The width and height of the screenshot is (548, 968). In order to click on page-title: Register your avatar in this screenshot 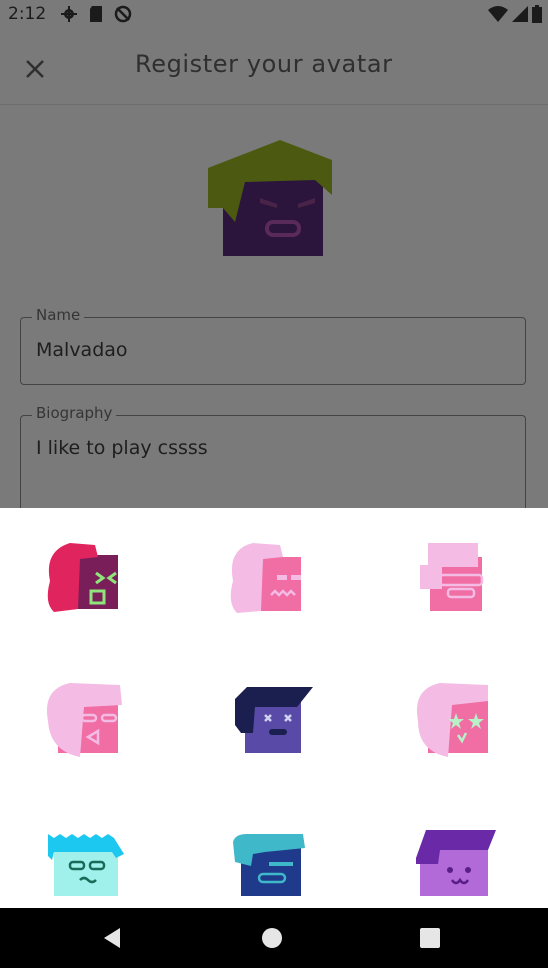, I will do `click(264, 64)`.